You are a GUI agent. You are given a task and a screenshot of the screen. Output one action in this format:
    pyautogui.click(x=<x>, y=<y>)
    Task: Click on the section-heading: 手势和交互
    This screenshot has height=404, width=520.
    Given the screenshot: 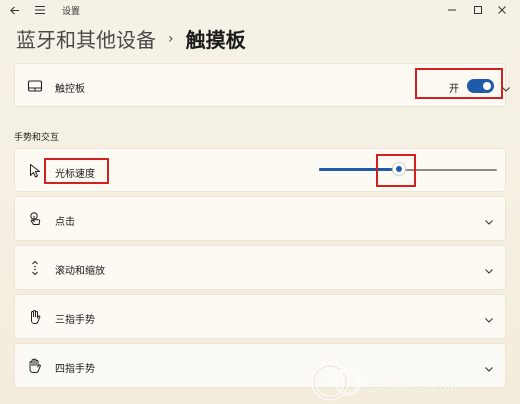 What is the action you would take?
    pyautogui.click(x=37, y=138)
    